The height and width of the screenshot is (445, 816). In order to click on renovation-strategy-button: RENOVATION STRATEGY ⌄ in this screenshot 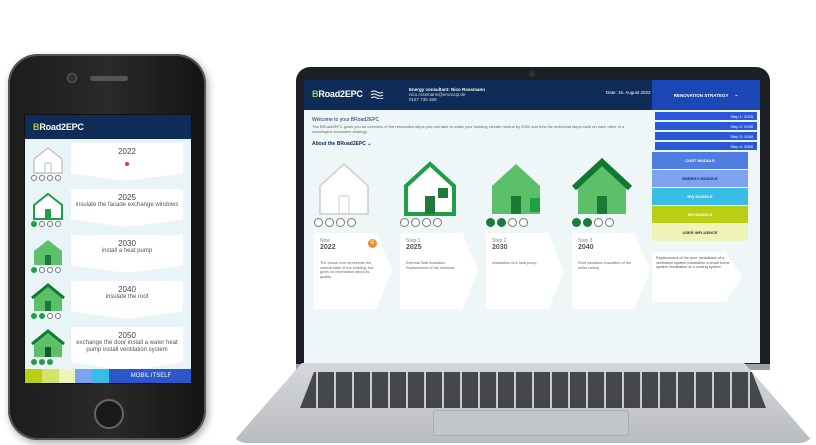, I will do `click(706, 95)`.